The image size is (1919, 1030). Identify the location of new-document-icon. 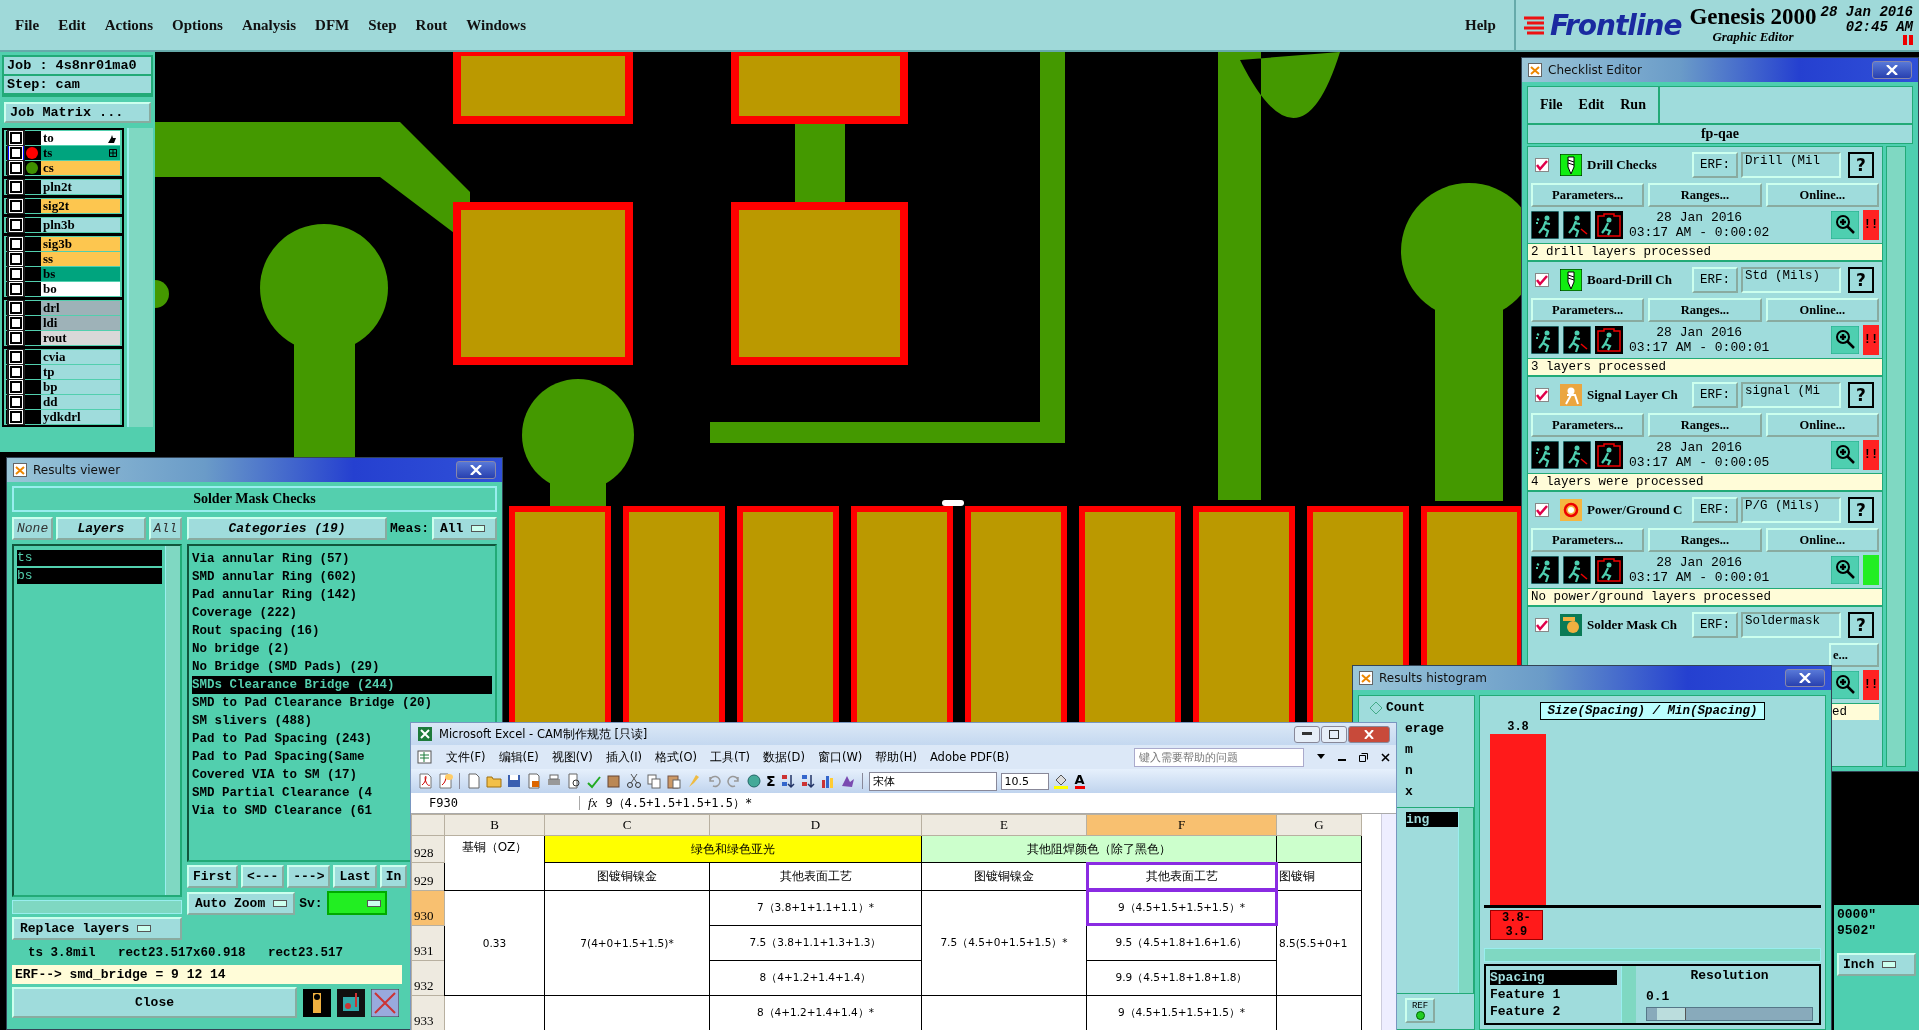
(474, 781).